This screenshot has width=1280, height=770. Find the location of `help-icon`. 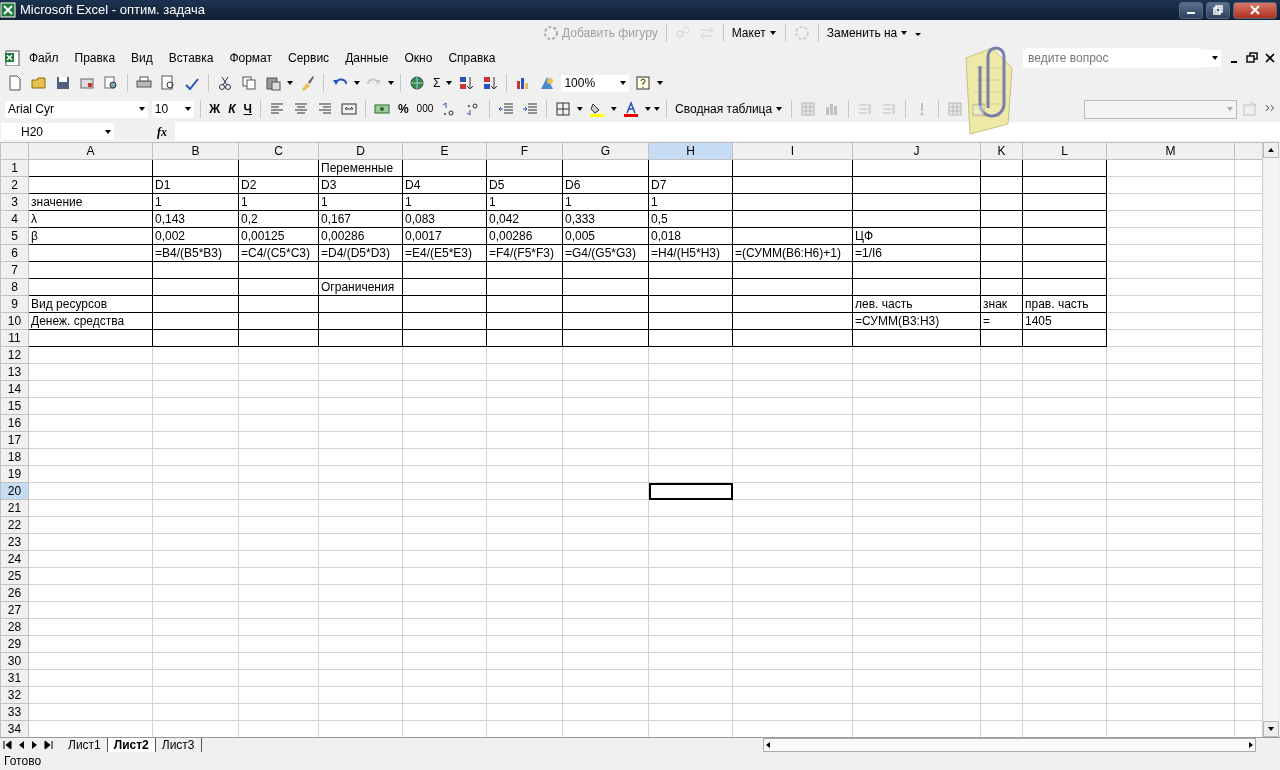

help-icon is located at coordinates (643, 83).